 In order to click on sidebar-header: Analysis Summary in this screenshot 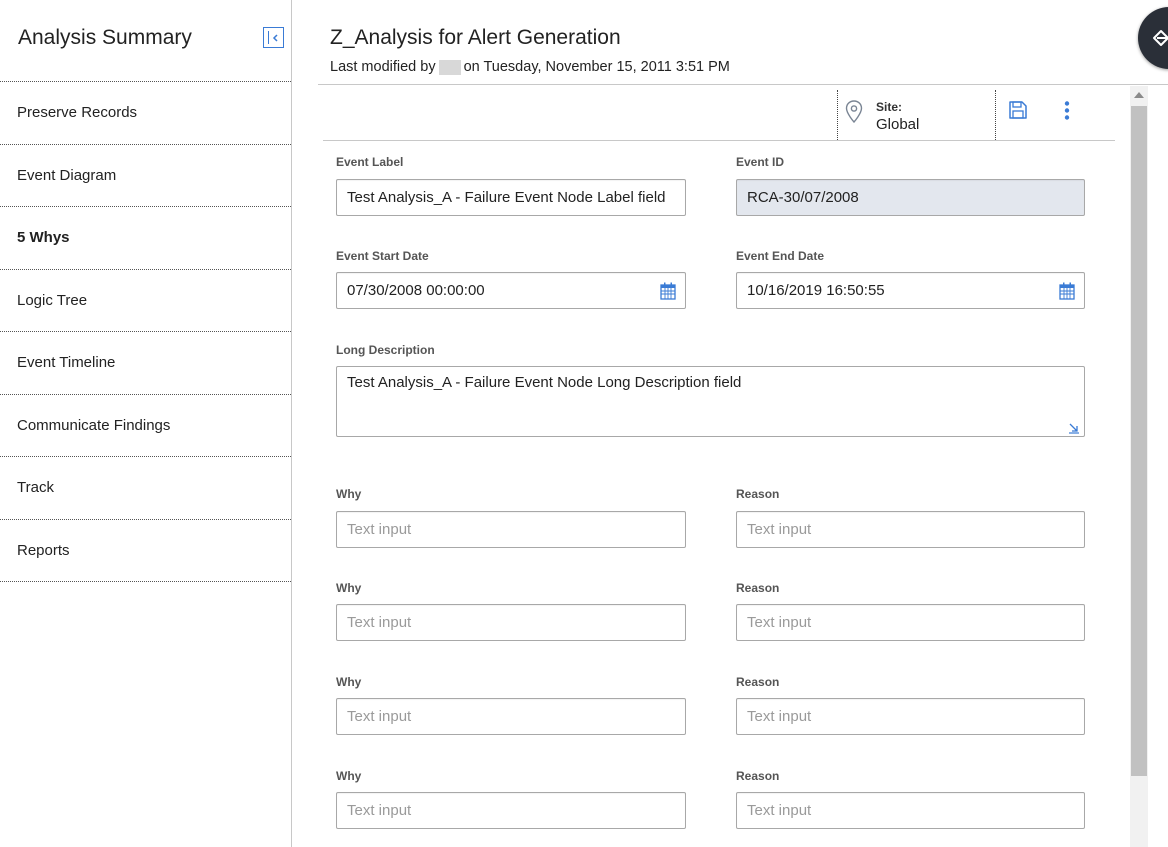, I will do `click(145, 41)`.